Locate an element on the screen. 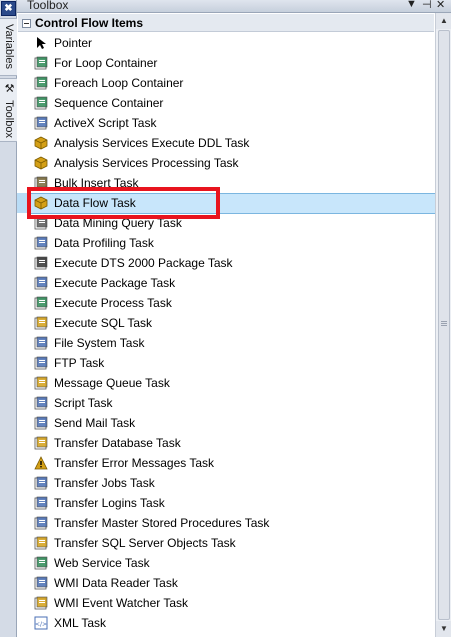 Image resolution: width=451 pixels, height=637 pixels. toolbox-item-label: Send Mail Task is located at coordinates (95, 423).